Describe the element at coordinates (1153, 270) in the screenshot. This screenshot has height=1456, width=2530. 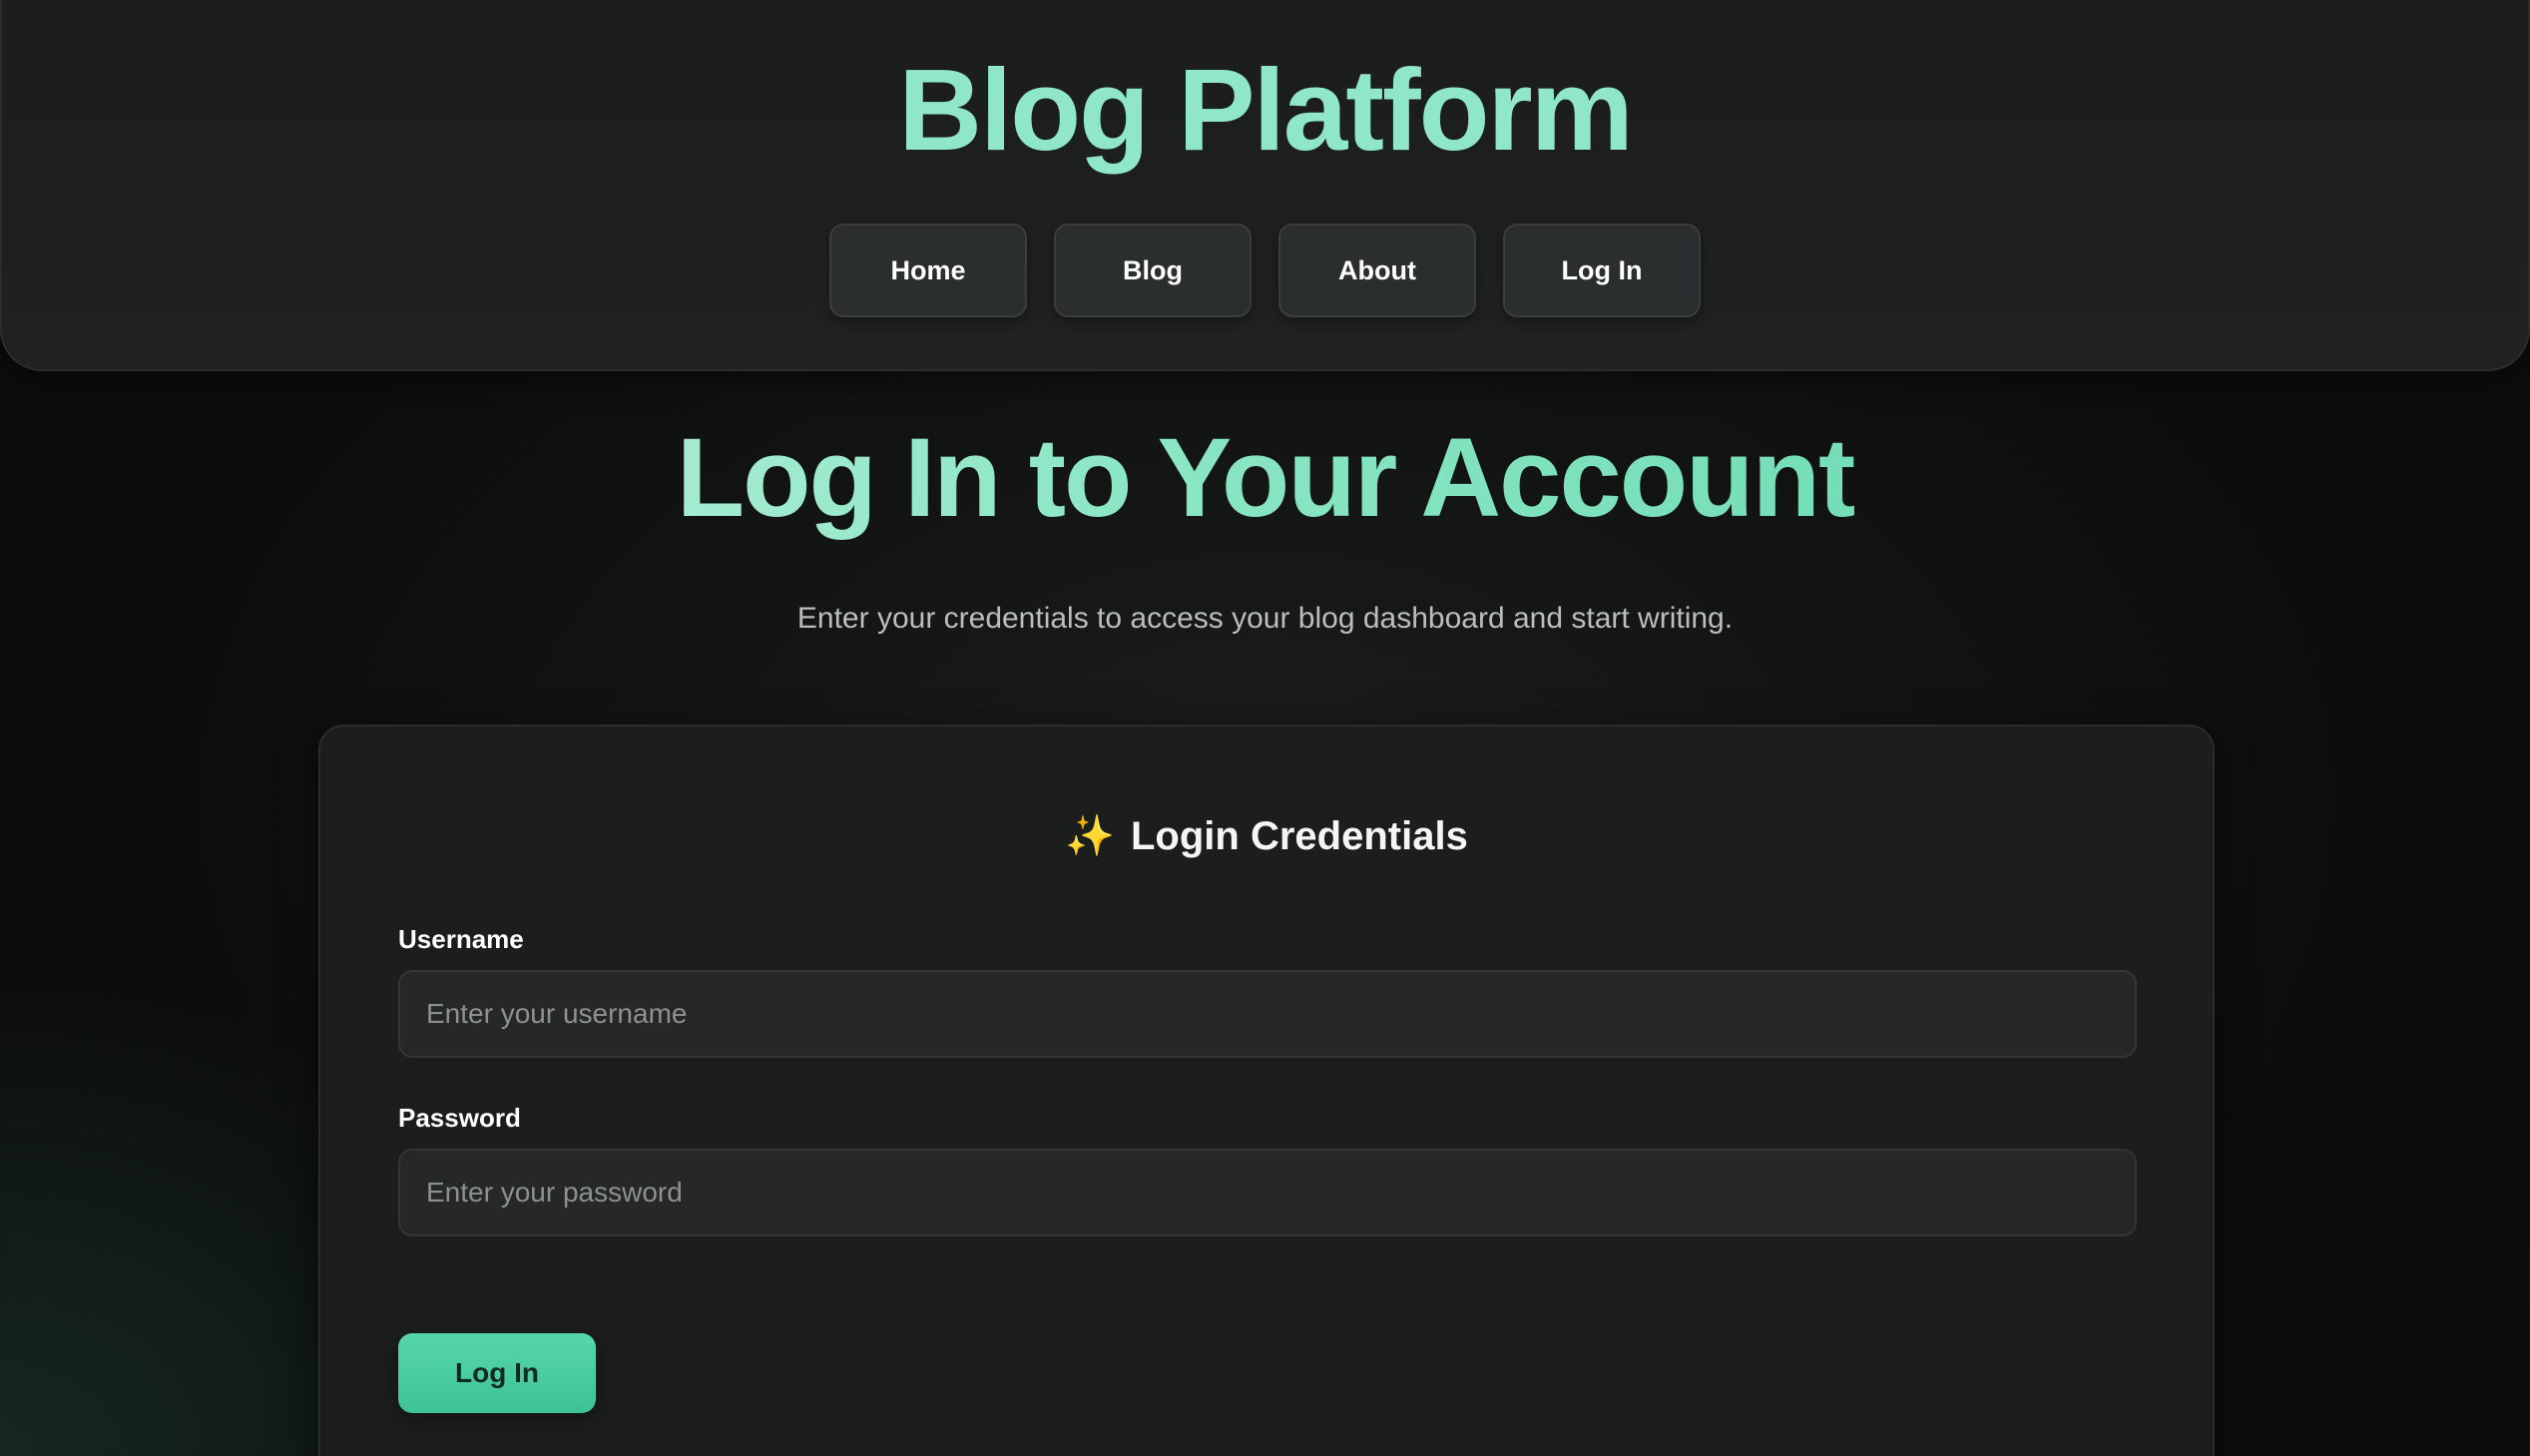
I see `nav-blog-button: Blog` at that location.